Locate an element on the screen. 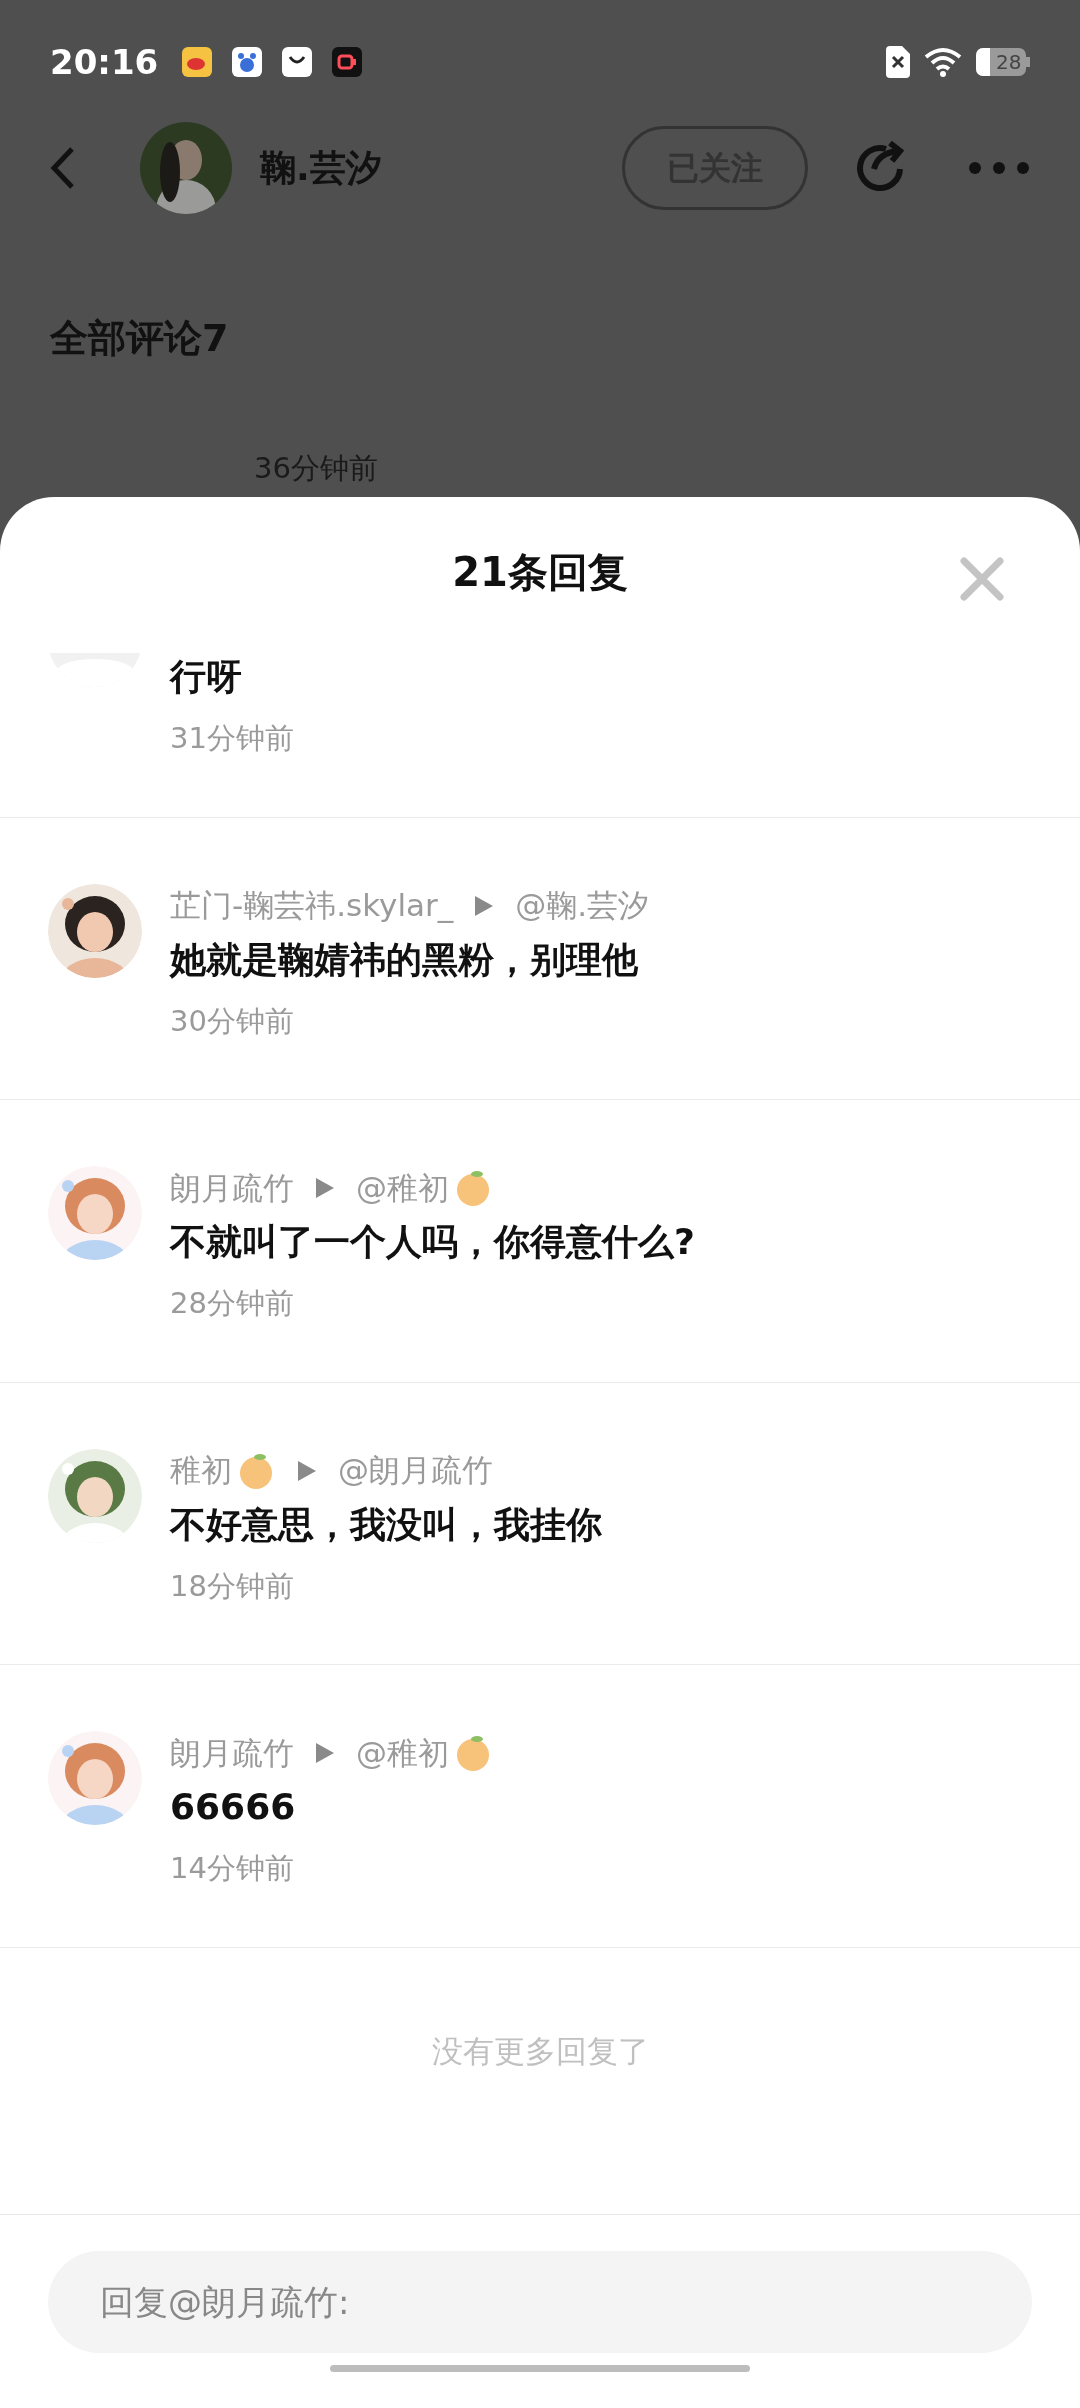 The width and height of the screenshot is (1080, 2408). reply-time: 14分钟前 is located at coordinates (232, 1868).